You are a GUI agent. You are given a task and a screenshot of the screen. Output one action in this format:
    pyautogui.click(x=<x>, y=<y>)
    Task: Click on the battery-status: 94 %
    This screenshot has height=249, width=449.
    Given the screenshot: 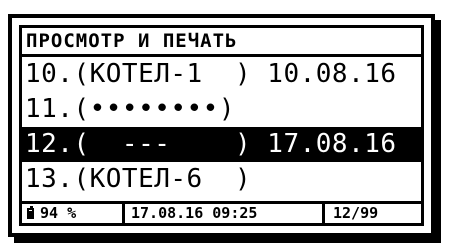 What is the action you would take?
    pyautogui.click(x=73, y=213)
    